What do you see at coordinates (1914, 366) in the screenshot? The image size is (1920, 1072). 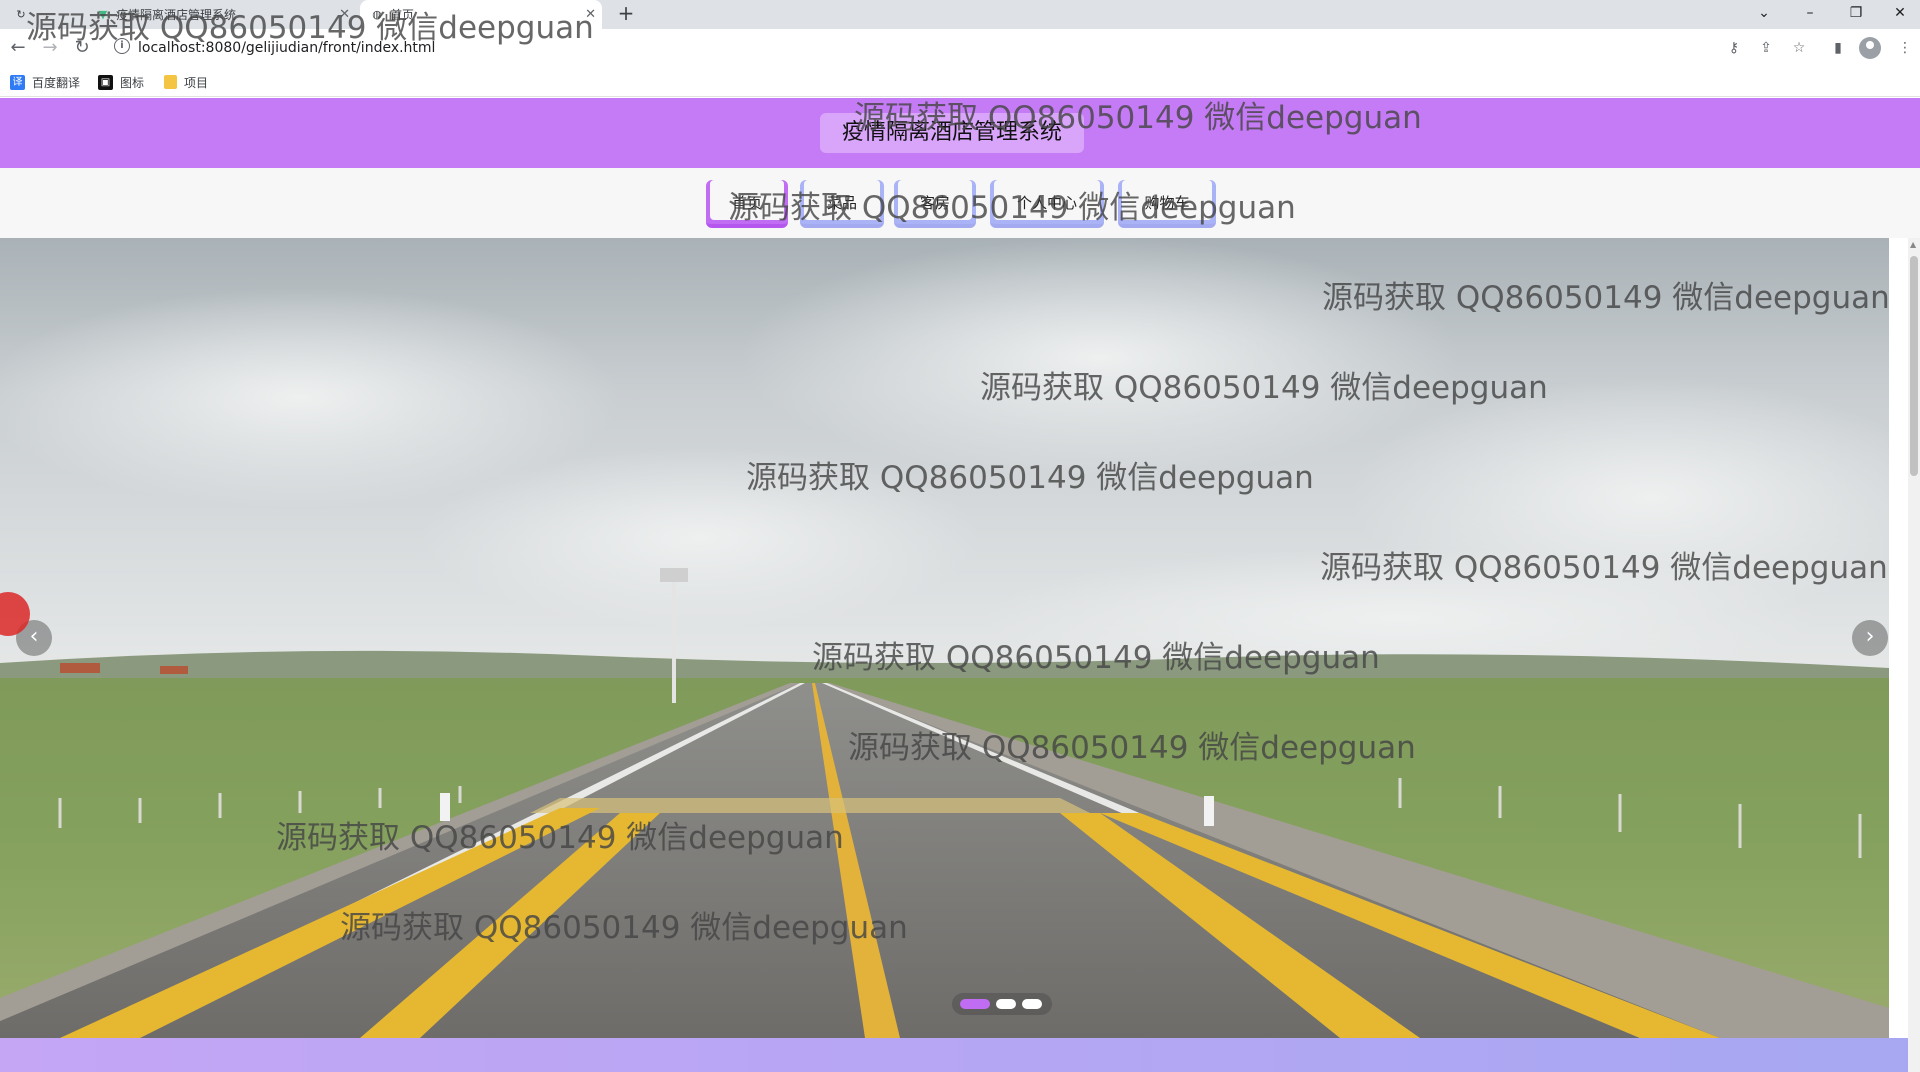 I see `scroll-thumb` at bounding box center [1914, 366].